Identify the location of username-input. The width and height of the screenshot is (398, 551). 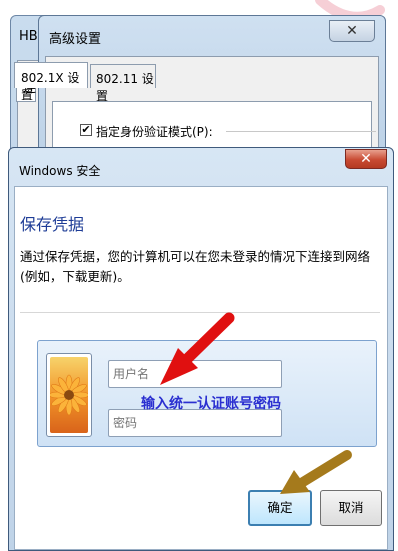
(195, 374).